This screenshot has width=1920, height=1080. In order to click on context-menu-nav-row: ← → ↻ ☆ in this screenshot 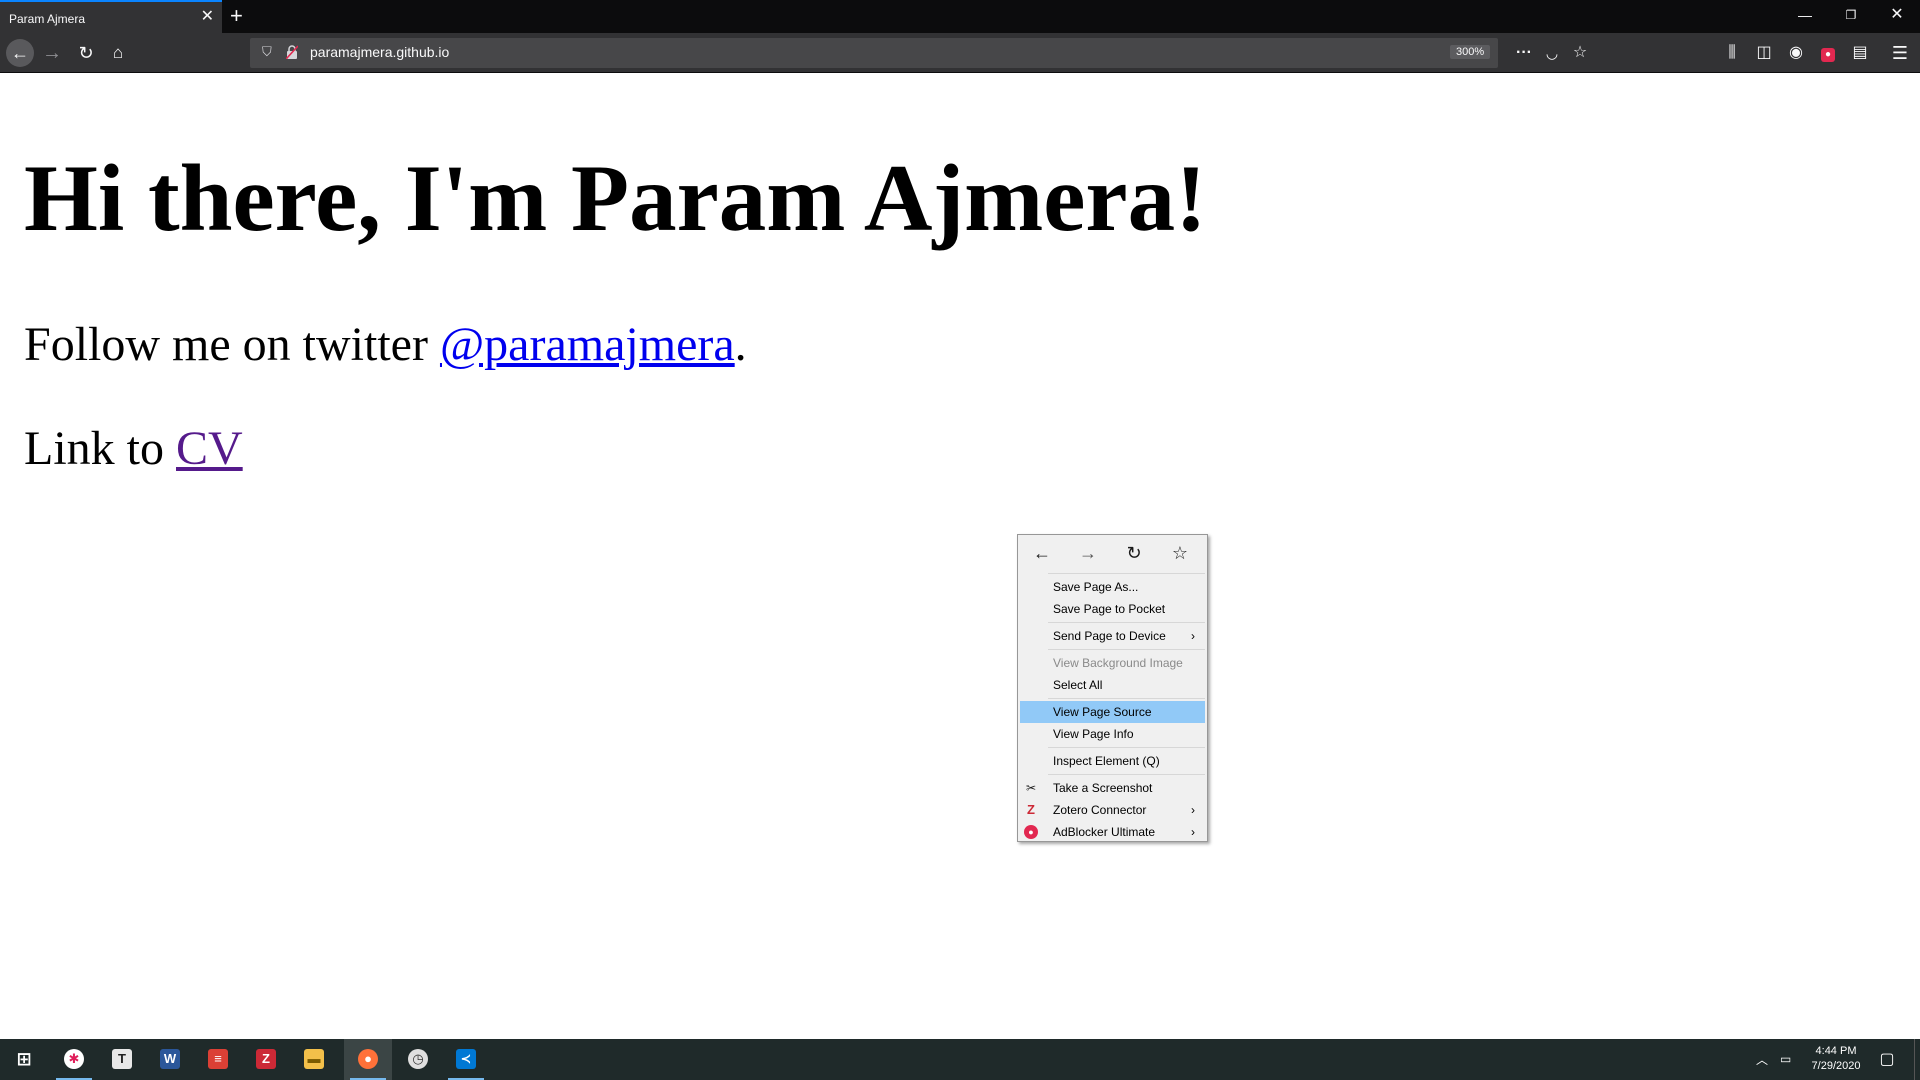, I will do `click(1112, 553)`.